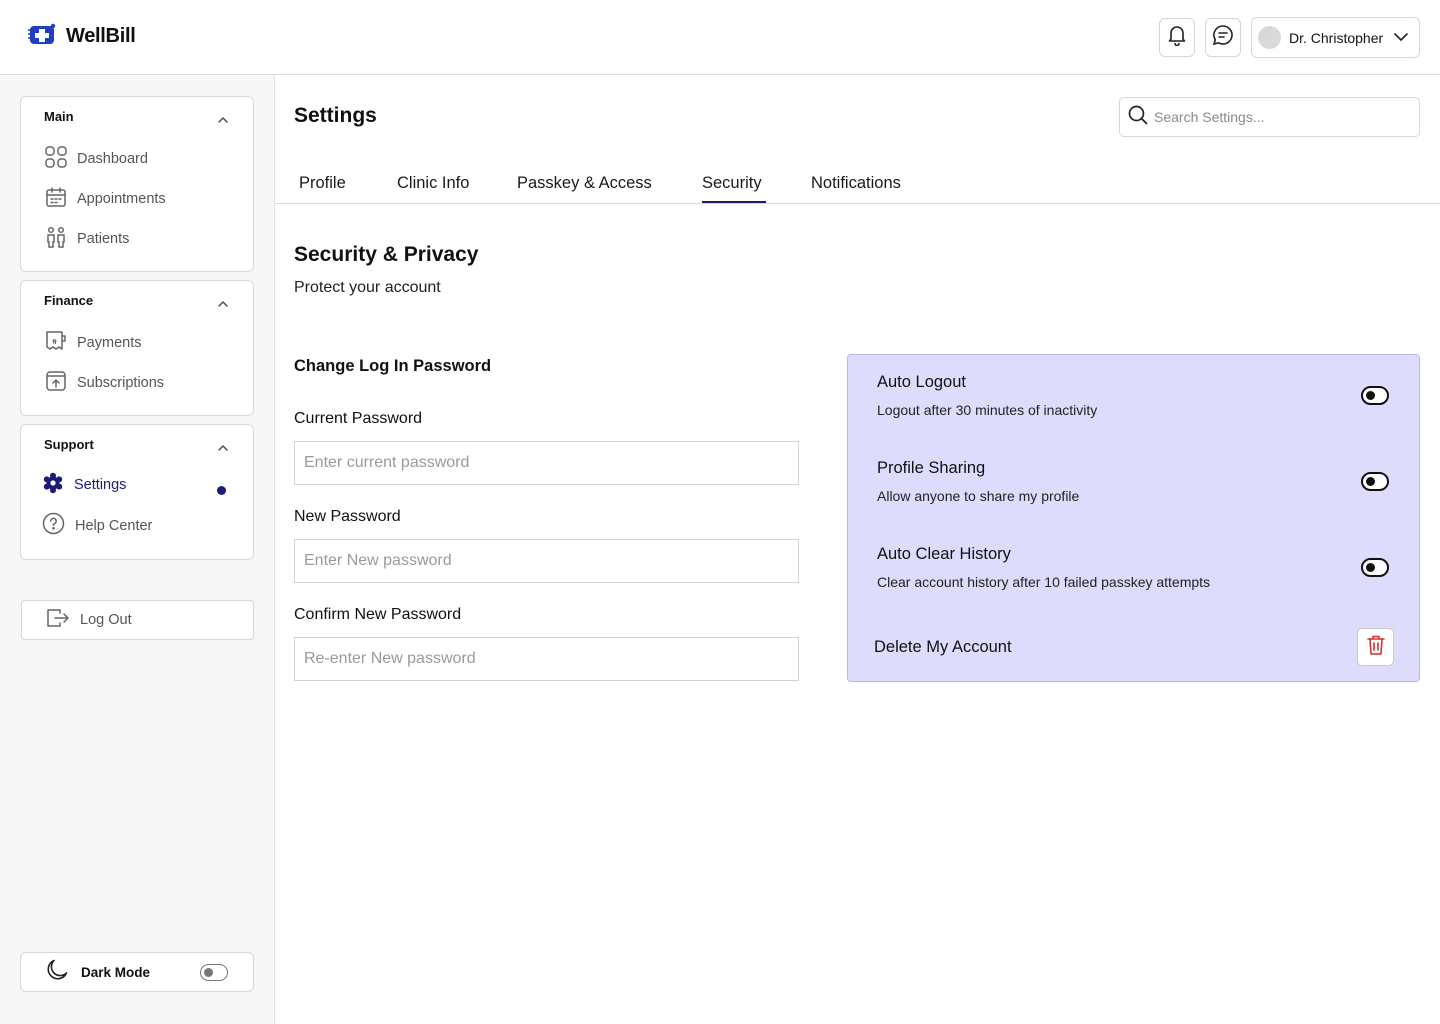  I want to click on search-input, so click(1279, 117).